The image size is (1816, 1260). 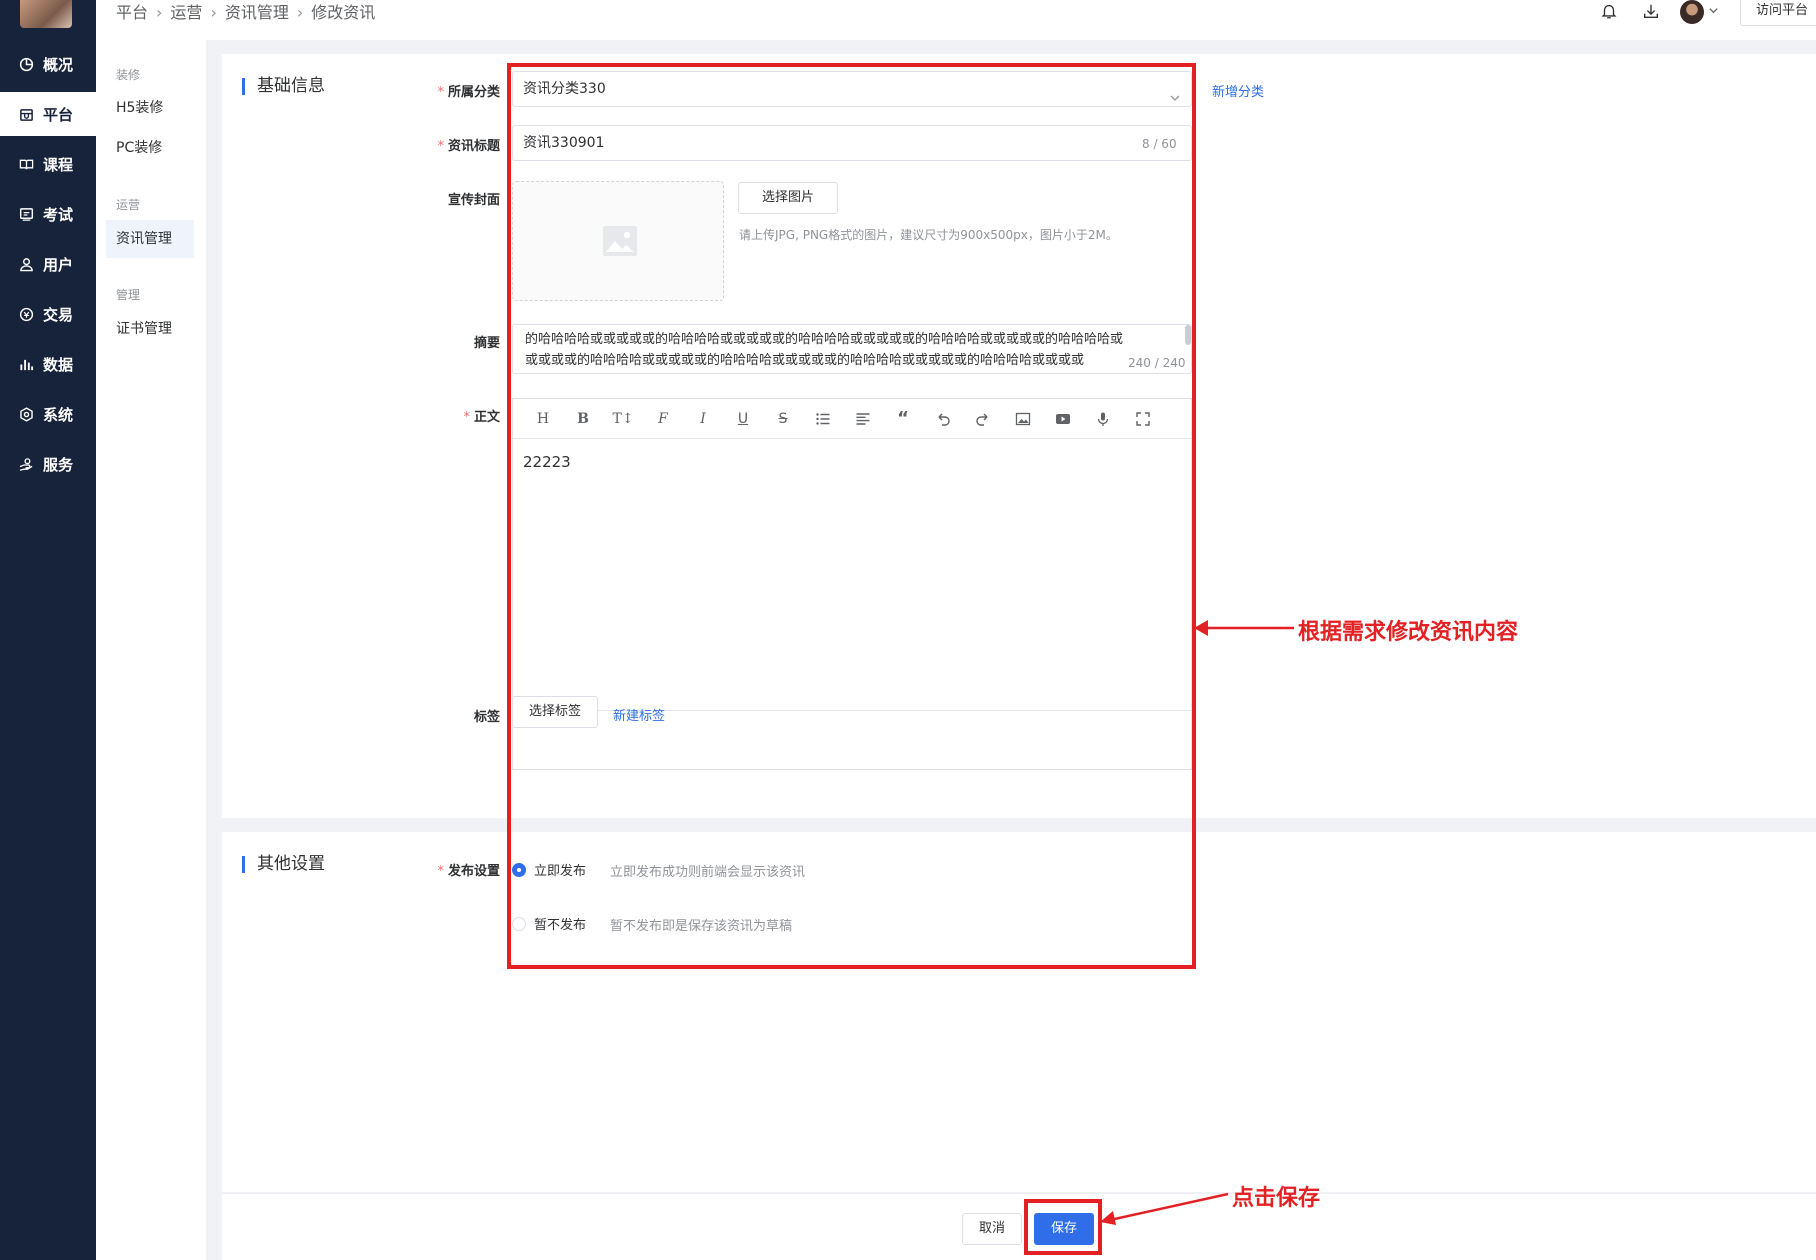 What do you see at coordinates (486, 717) in the screenshot?
I see `tags-label: 标签` at bounding box center [486, 717].